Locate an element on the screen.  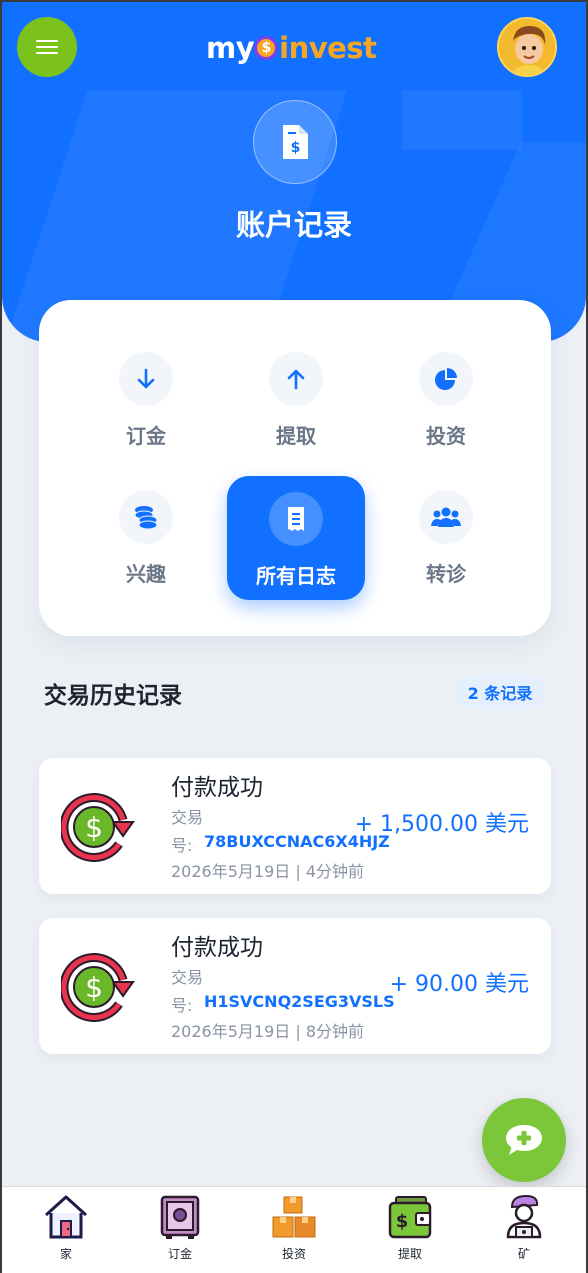
avatar is located at coordinates (527, 47).